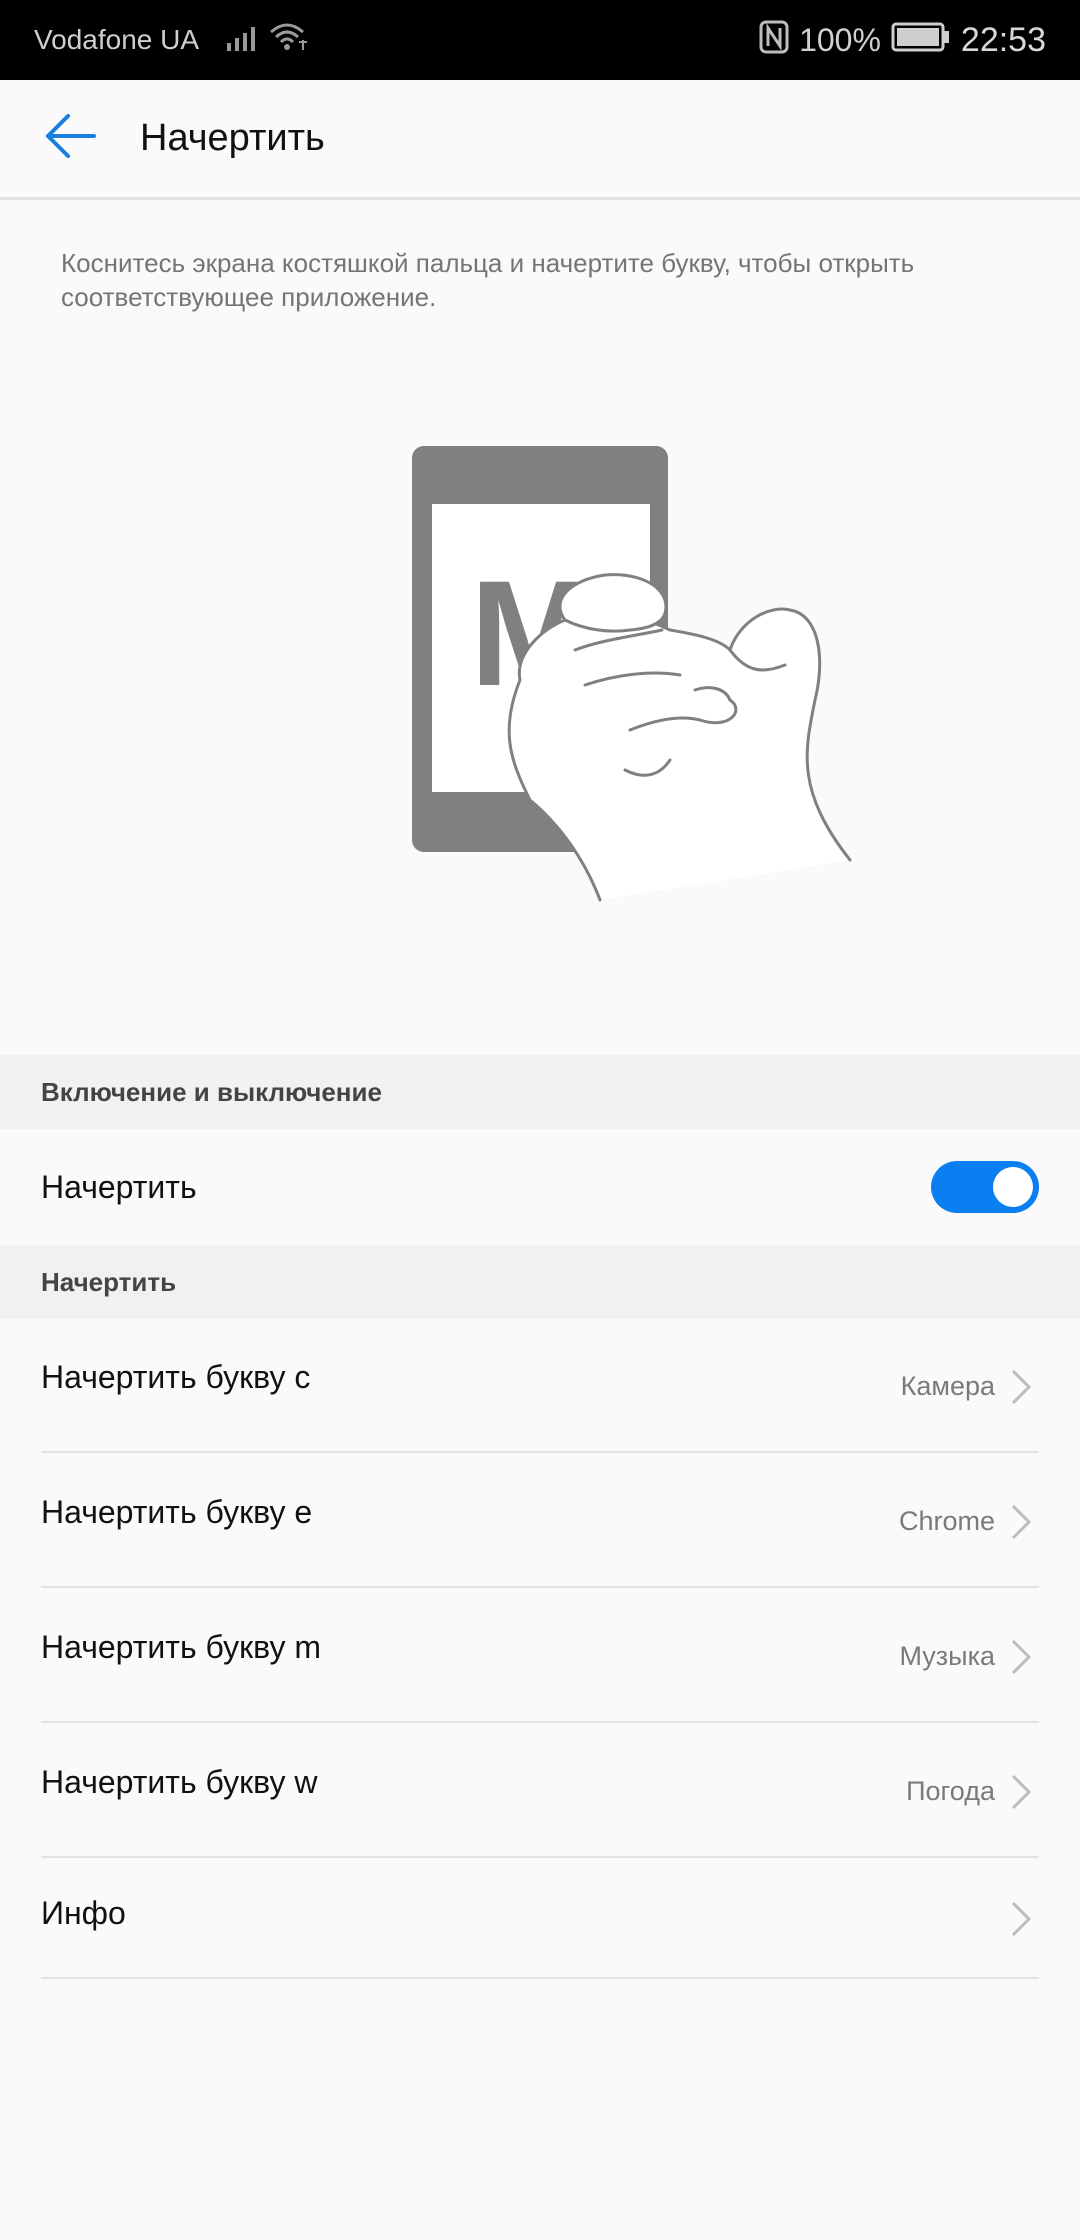 Image resolution: width=1080 pixels, height=2240 pixels. What do you see at coordinates (640, 680) in the screenshot?
I see `knuckle-gesture-illustration: M` at bounding box center [640, 680].